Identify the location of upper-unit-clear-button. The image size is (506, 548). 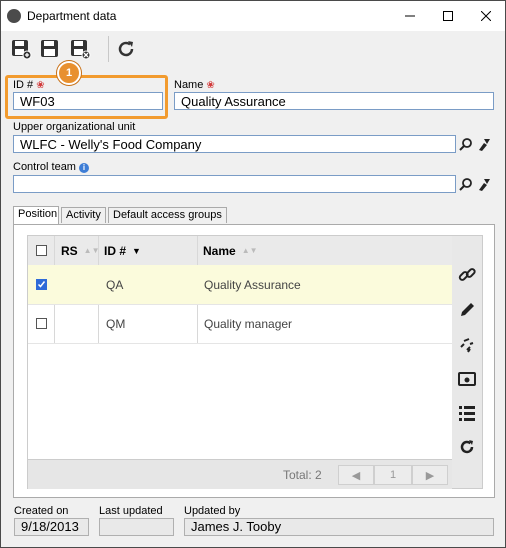
(484, 144).